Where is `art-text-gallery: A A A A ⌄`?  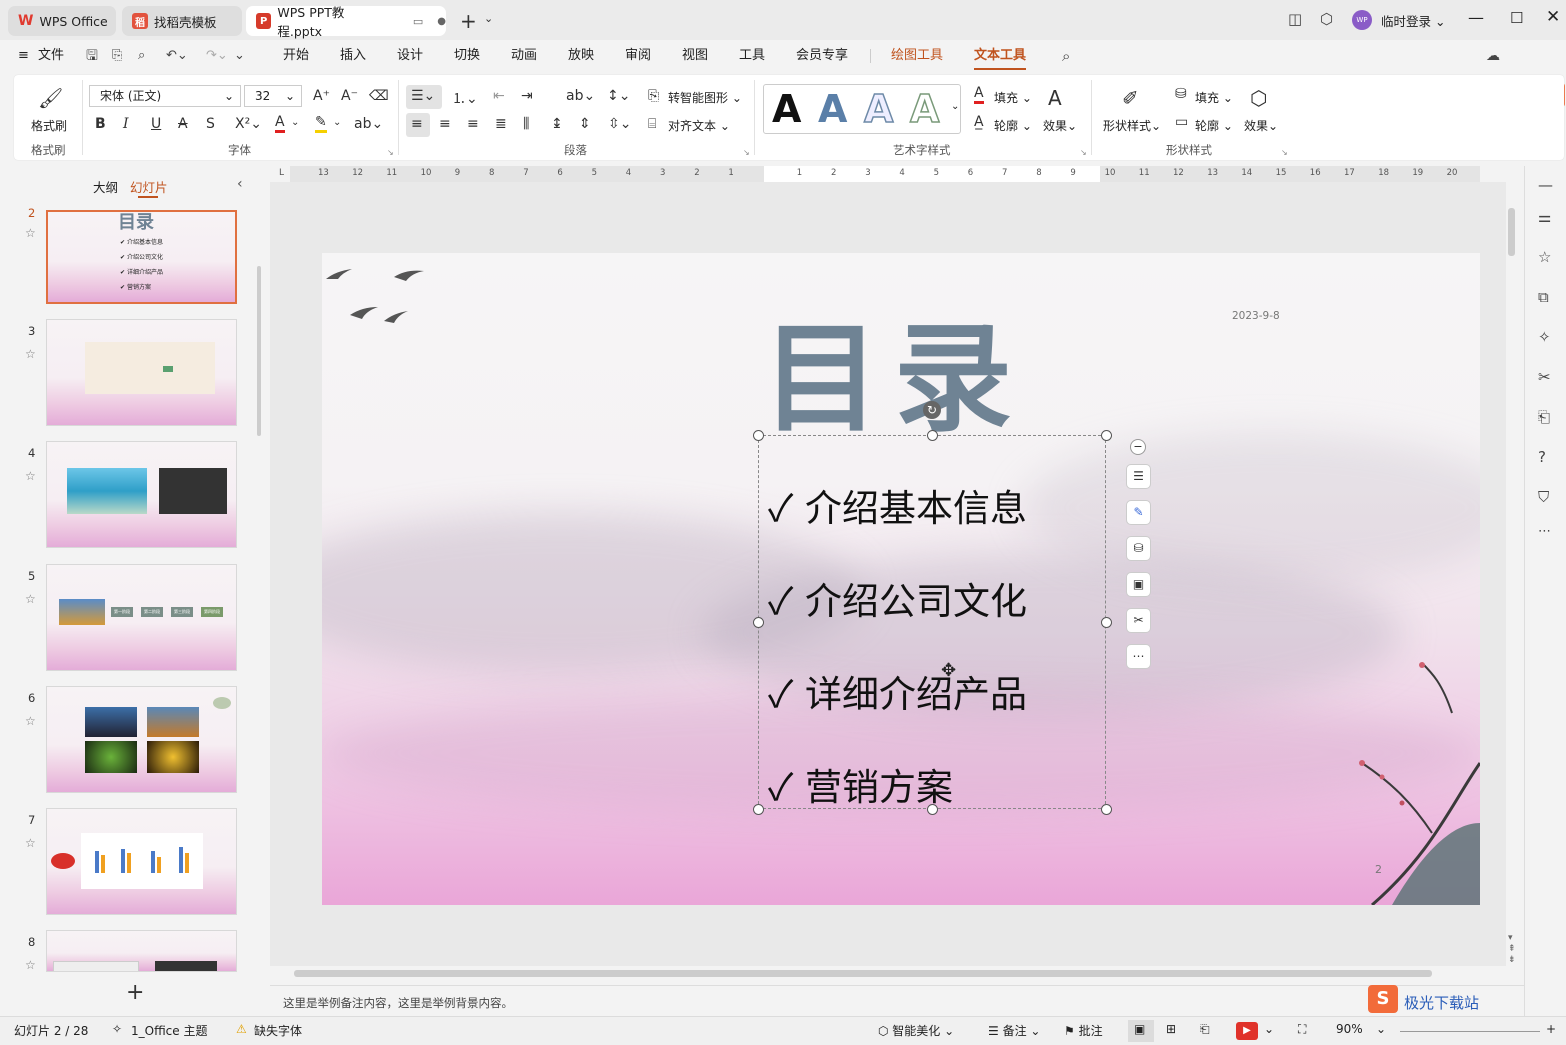
art-text-gallery: A A A A ⌄ is located at coordinates (862, 109).